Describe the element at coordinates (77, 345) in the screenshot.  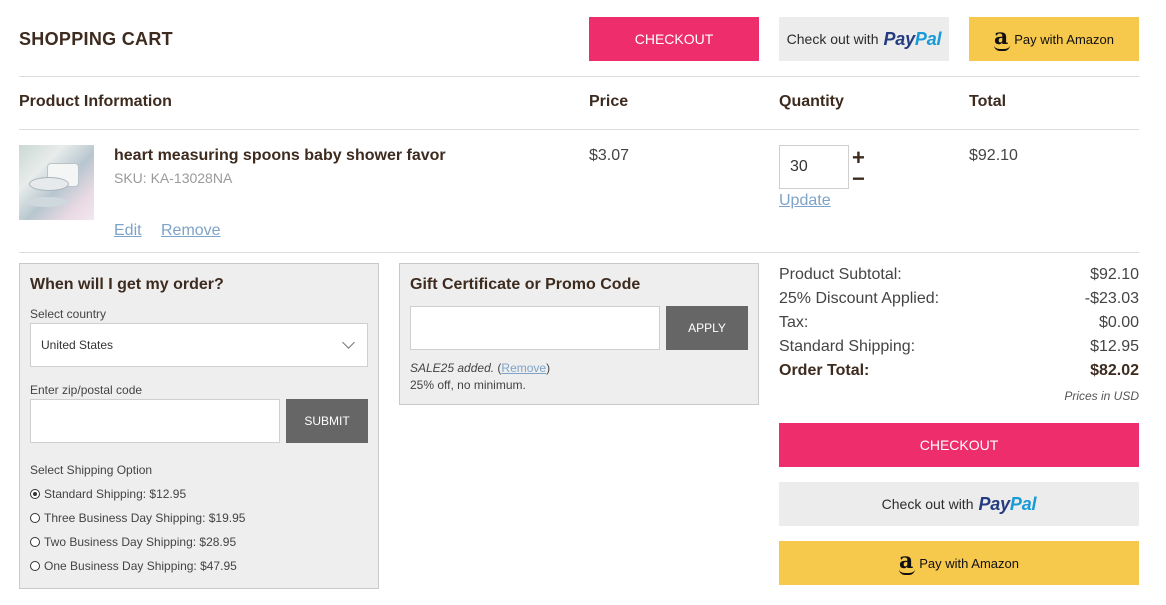
I see `country-select-value: United States` at that location.